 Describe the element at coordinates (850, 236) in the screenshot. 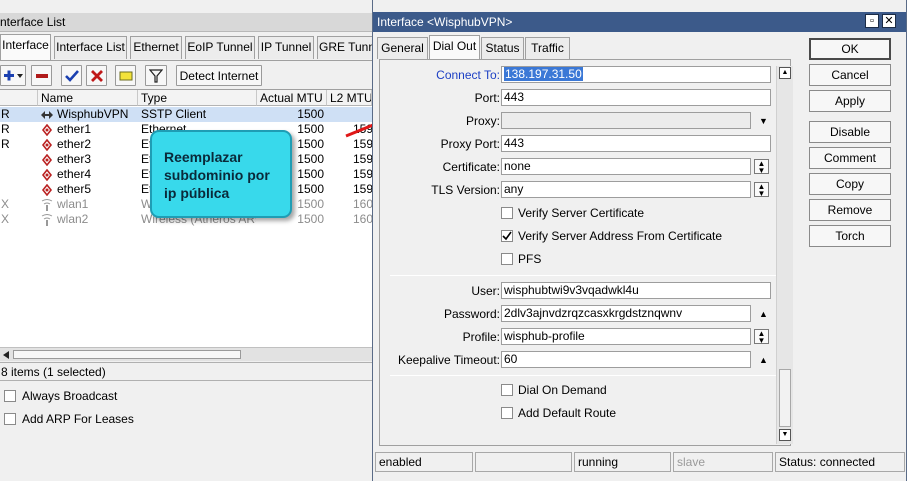

I see `torch-button: Torch` at that location.